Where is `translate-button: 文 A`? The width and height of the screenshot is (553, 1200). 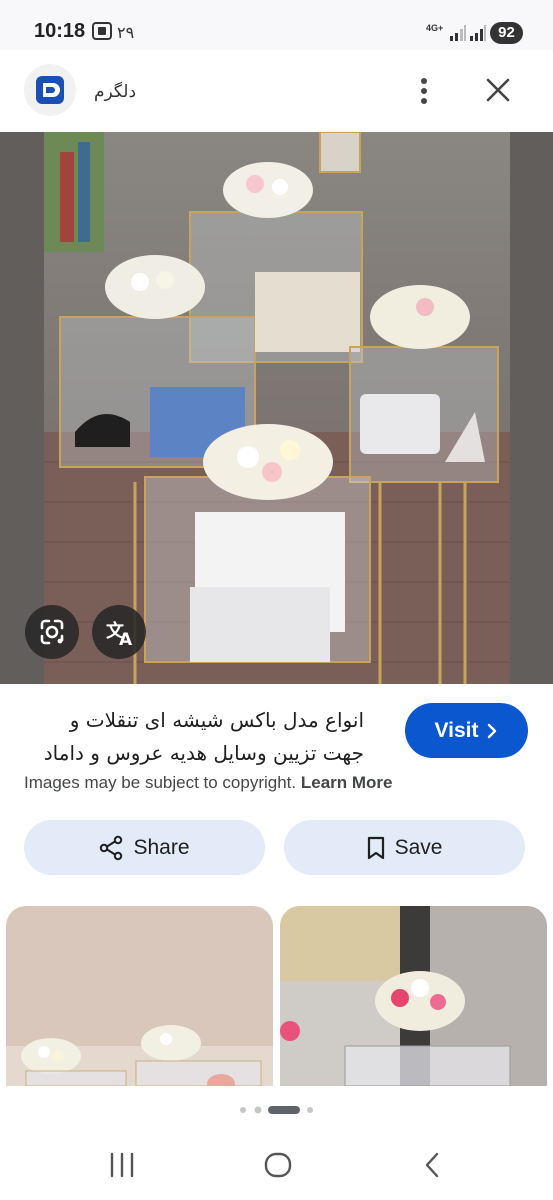 translate-button: 文 A is located at coordinates (119, 632).